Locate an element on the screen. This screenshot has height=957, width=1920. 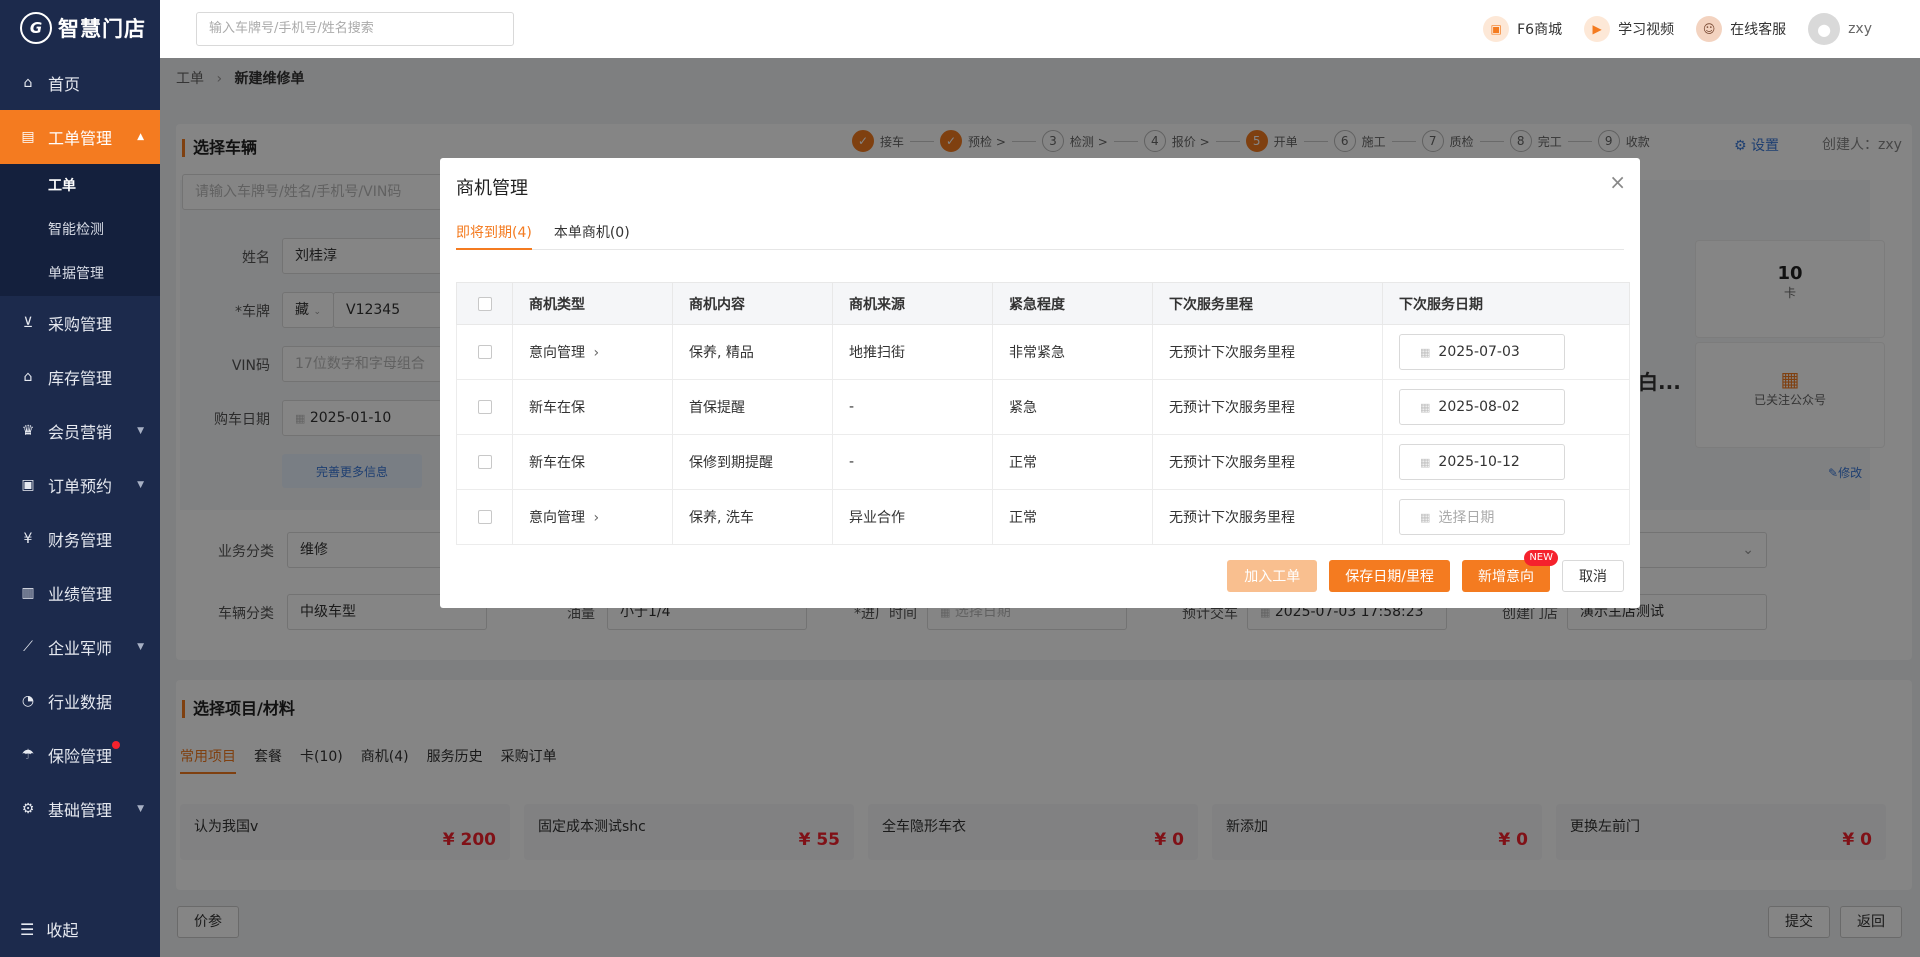
tab-this-order: 本单商机(0) is located at coordinates (592, 236).